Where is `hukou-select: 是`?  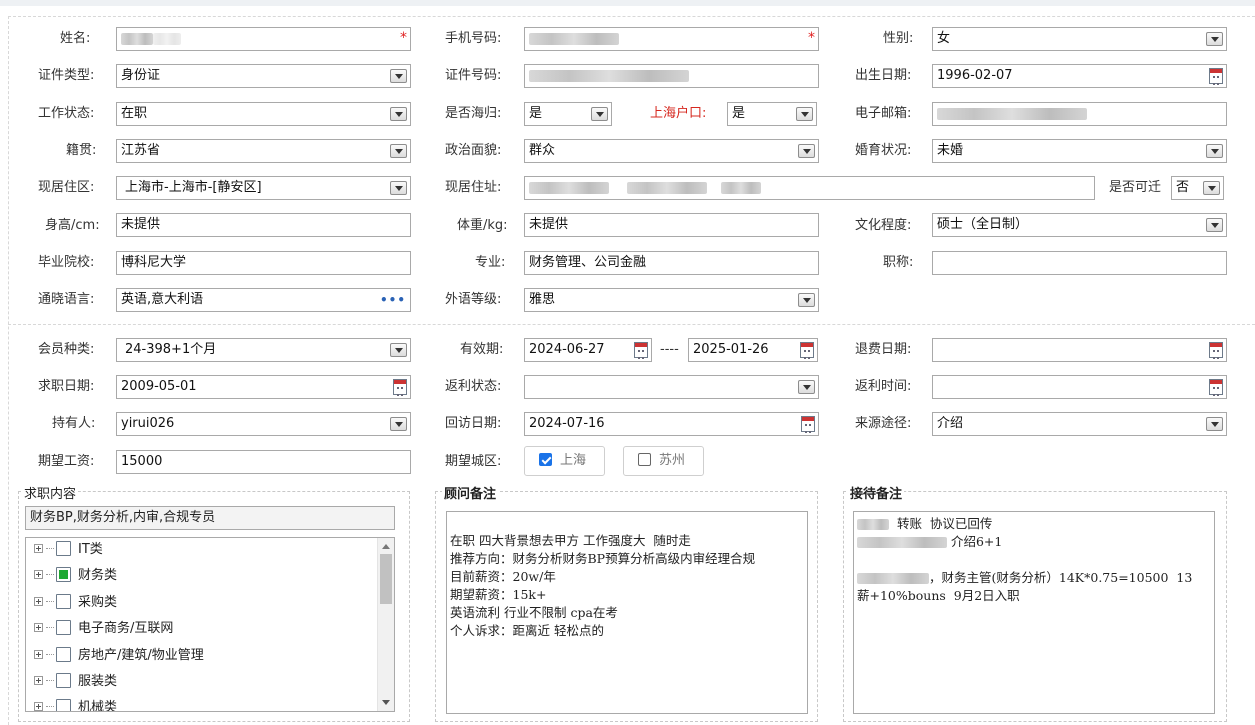
hukou-select: 是 is located at coordinates (772, 114).